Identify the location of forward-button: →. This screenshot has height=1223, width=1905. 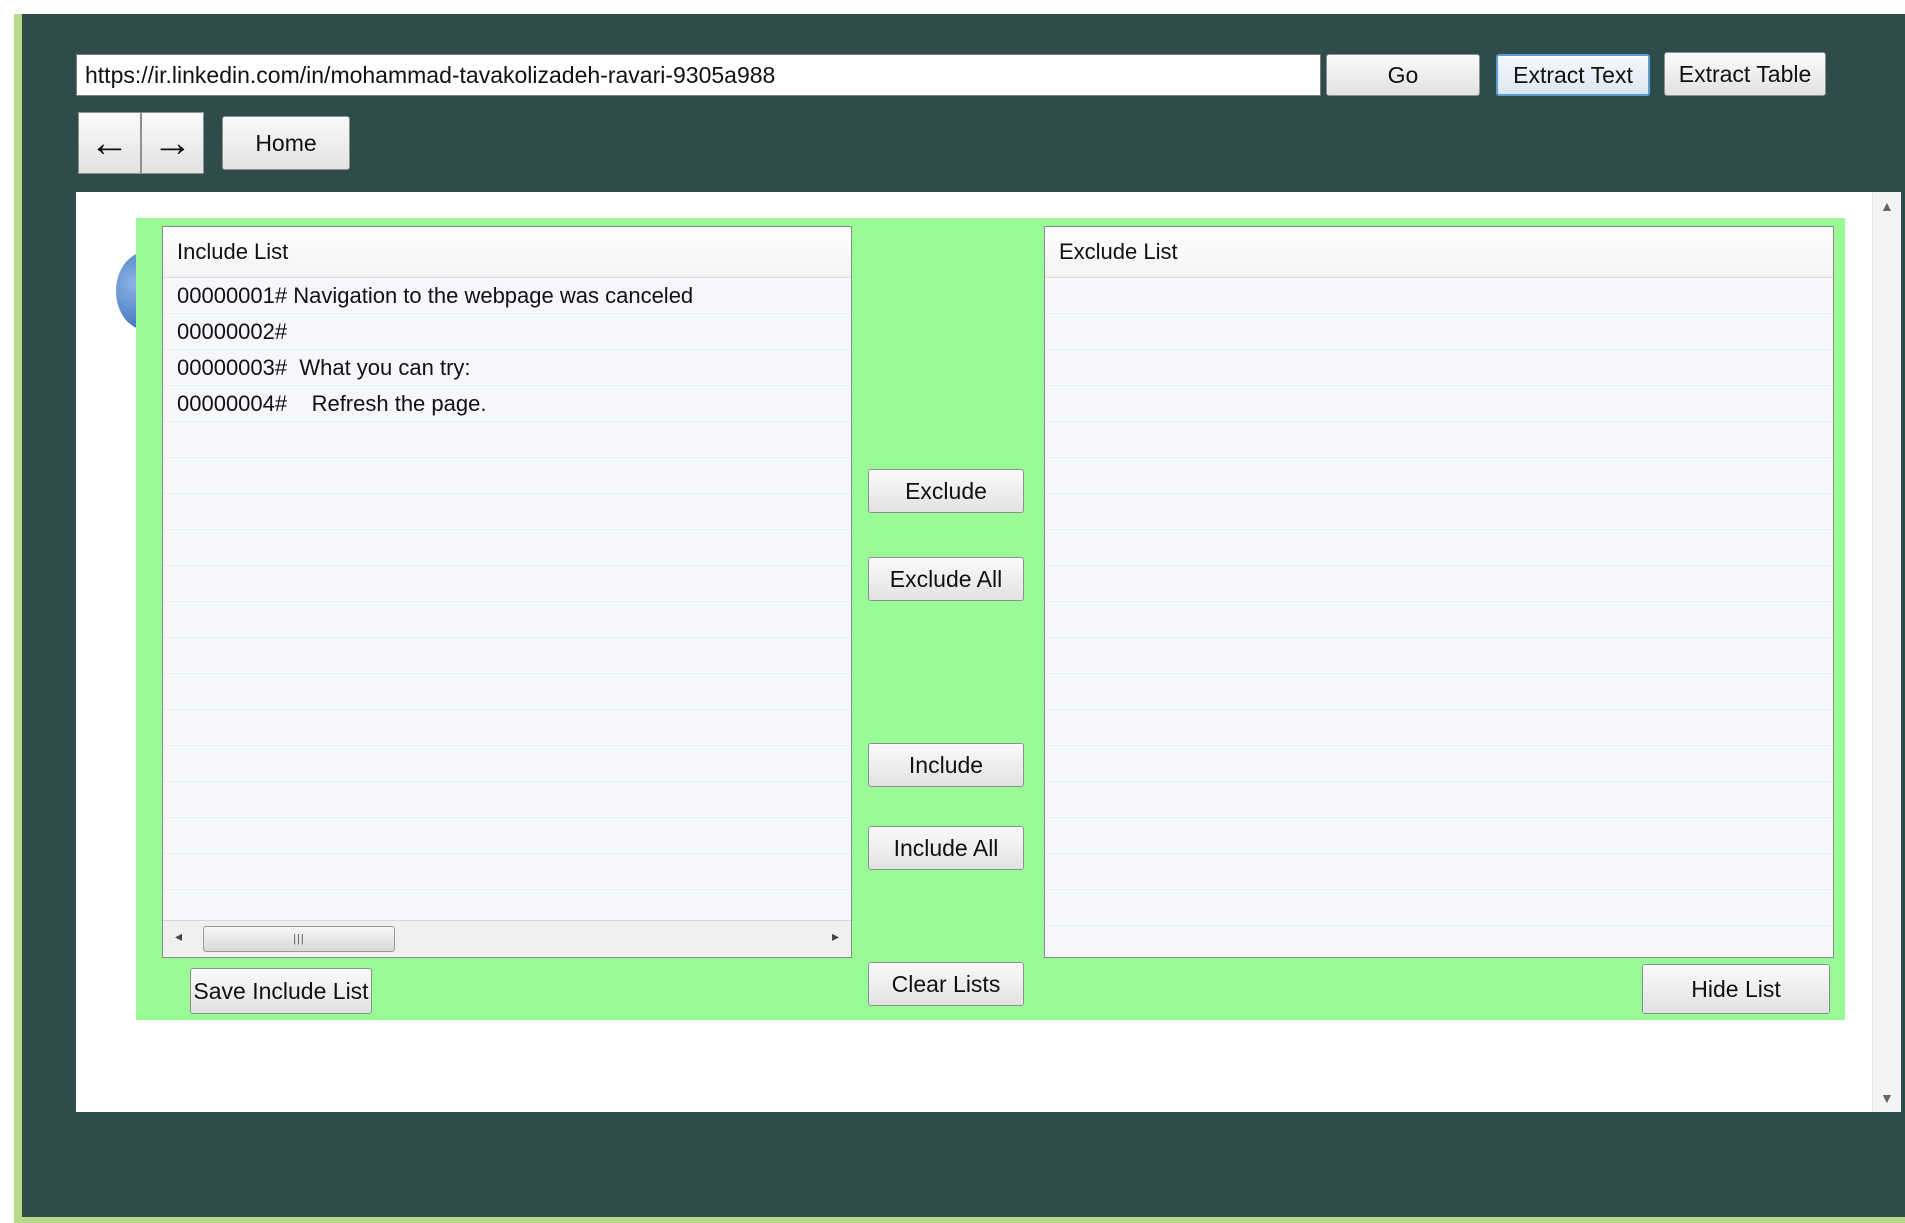
(172, 143).